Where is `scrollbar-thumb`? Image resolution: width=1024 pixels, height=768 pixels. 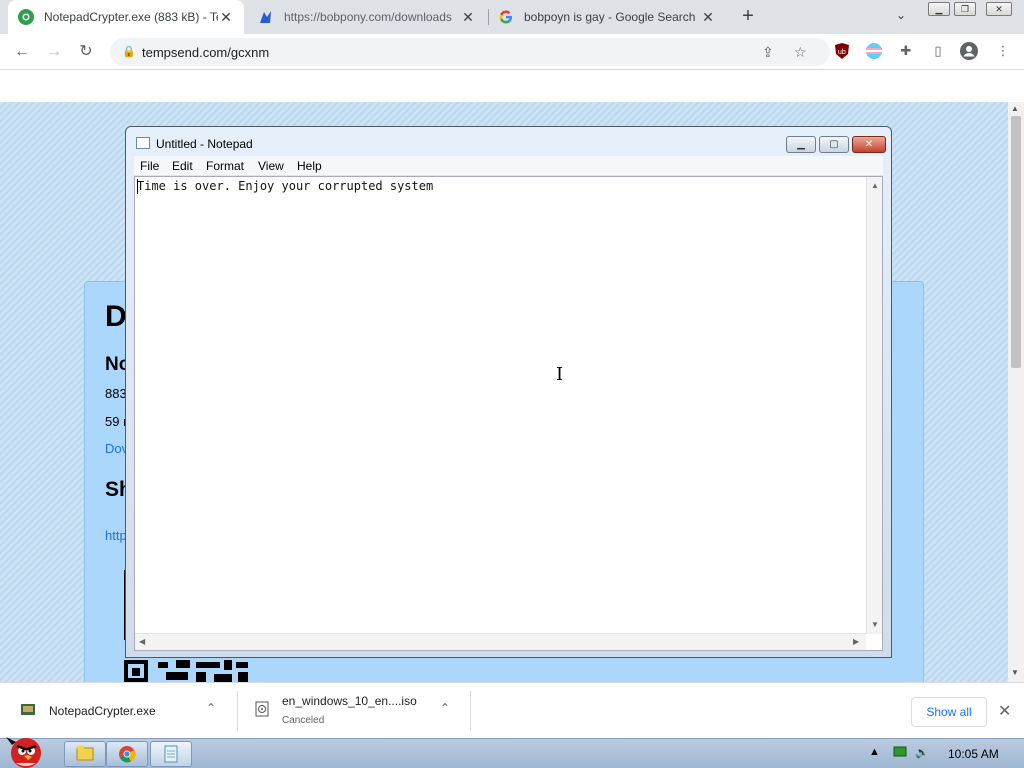
scrollbar-thumb is located at coordinates (1016, 242).